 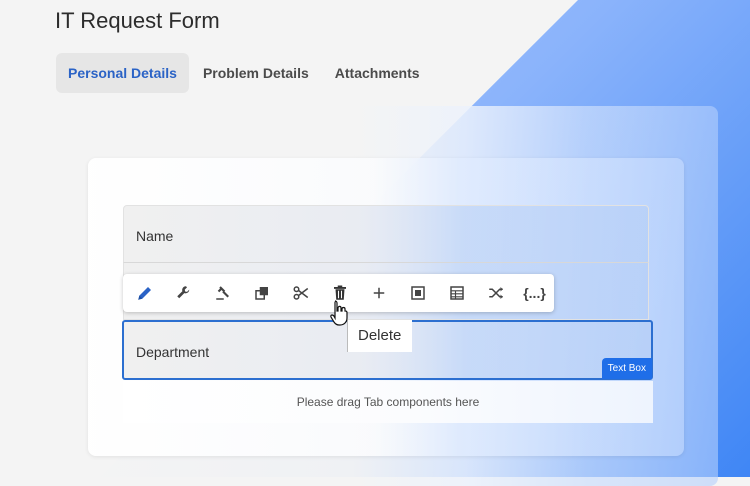 I want to click on copy-icon, so click(x=262, y=293).